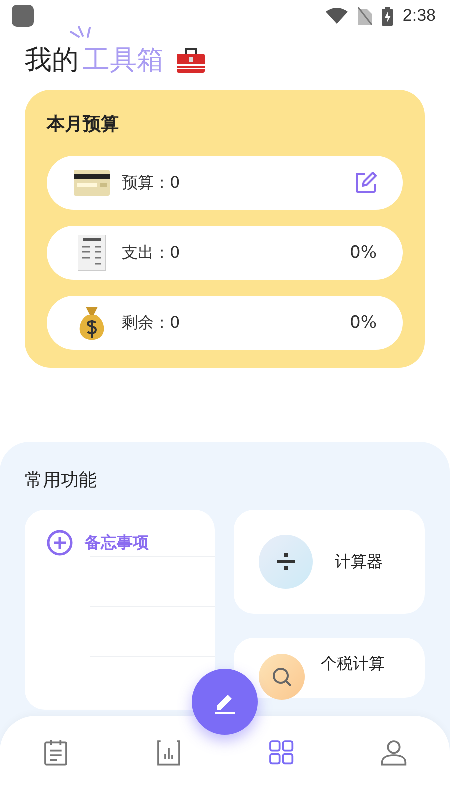 The image size is (450, 800). Describe the element at coordinates (286, 562) in the screenshot. I see `divide-icon` at that location.